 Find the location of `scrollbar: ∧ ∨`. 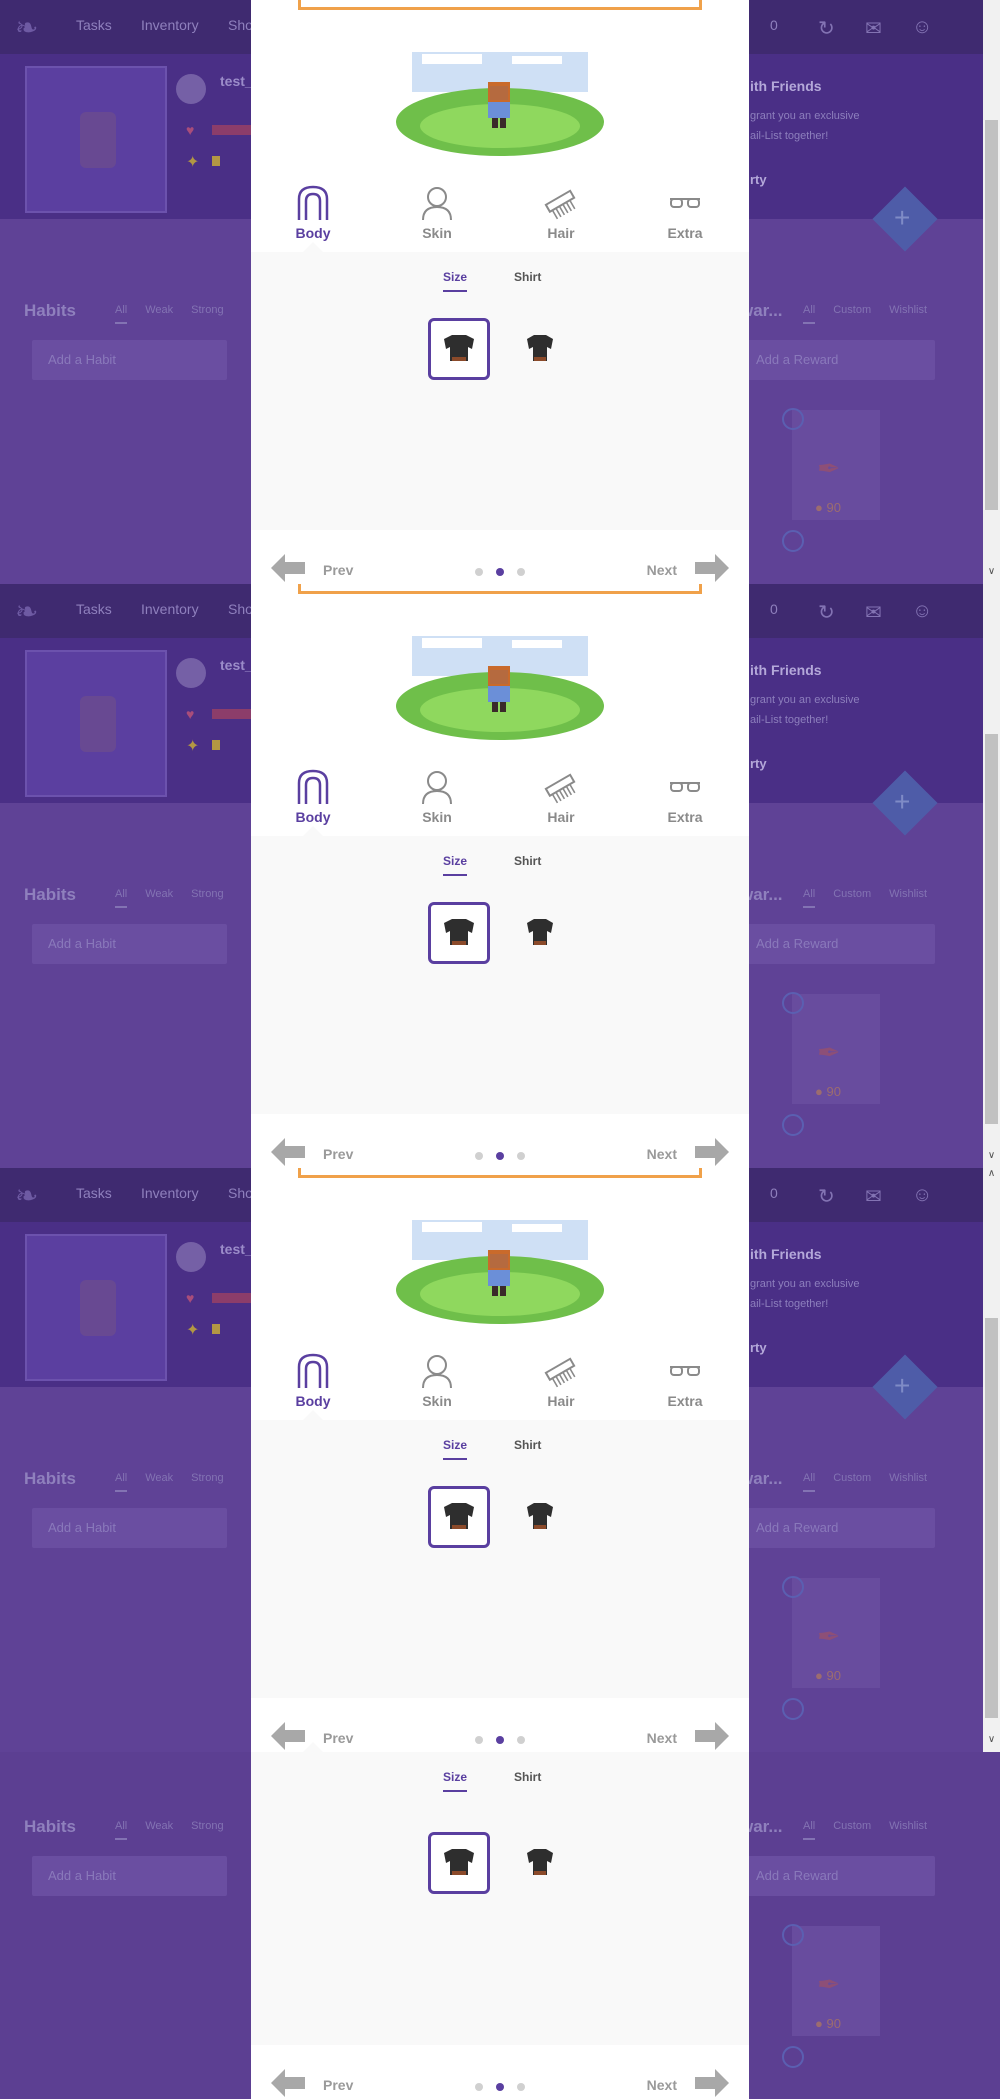

scrollbar: ∧ ∨ is located at coordinates (991, 1460).